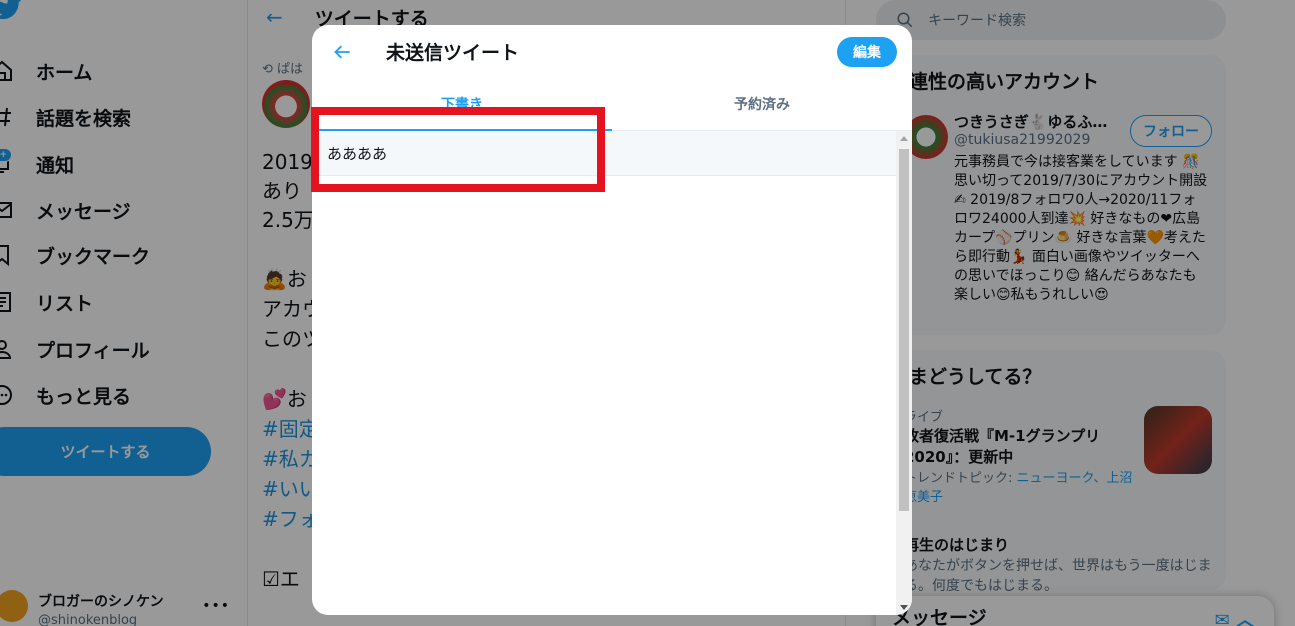 The height and width of the screenshot is (626, 1295). I want to click on back-arrow-icon, so click(343, 52).